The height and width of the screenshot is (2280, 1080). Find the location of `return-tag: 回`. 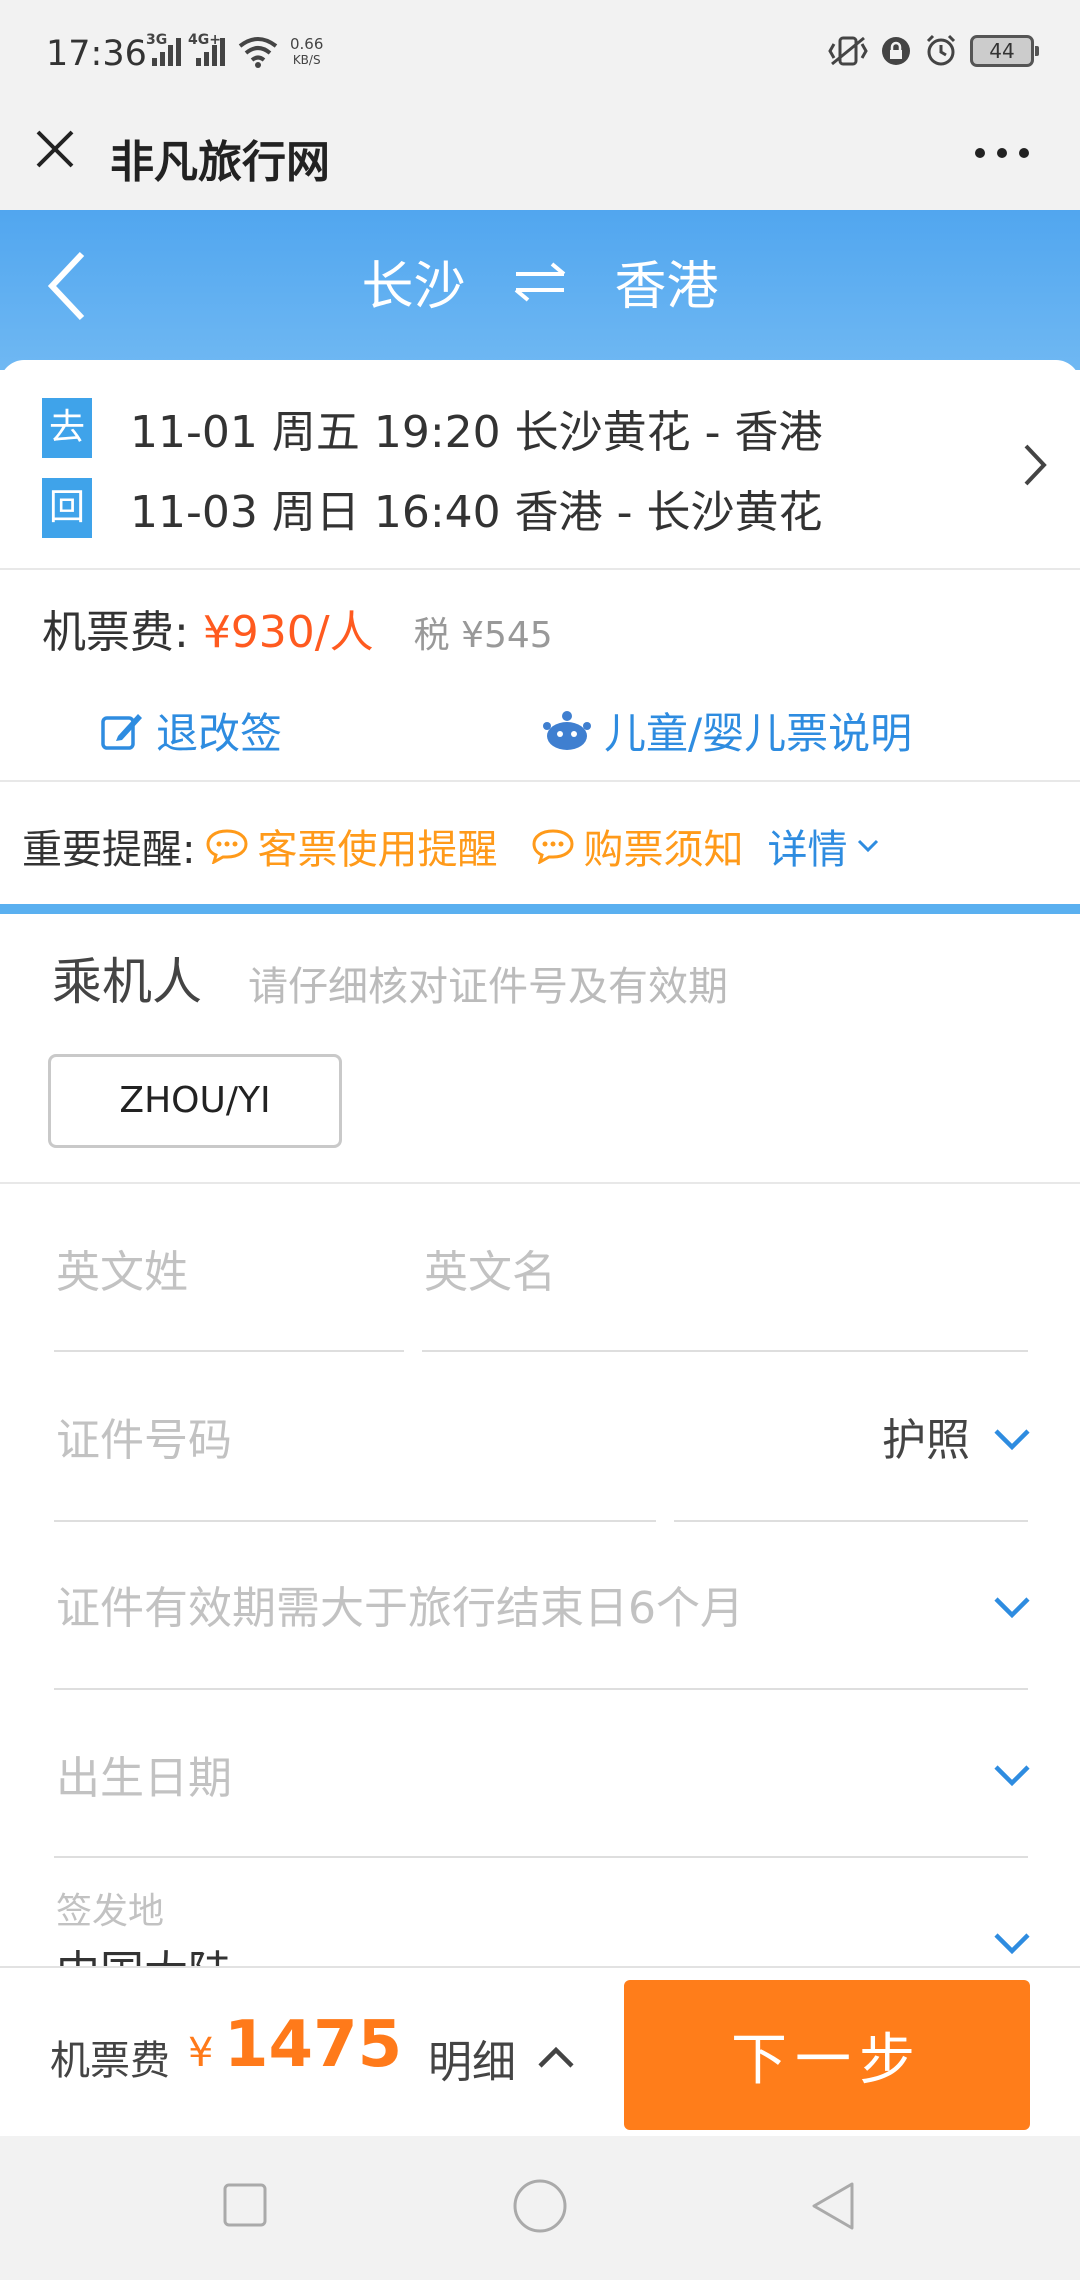

return-tag: 回 is located at coordinates (67, 508).